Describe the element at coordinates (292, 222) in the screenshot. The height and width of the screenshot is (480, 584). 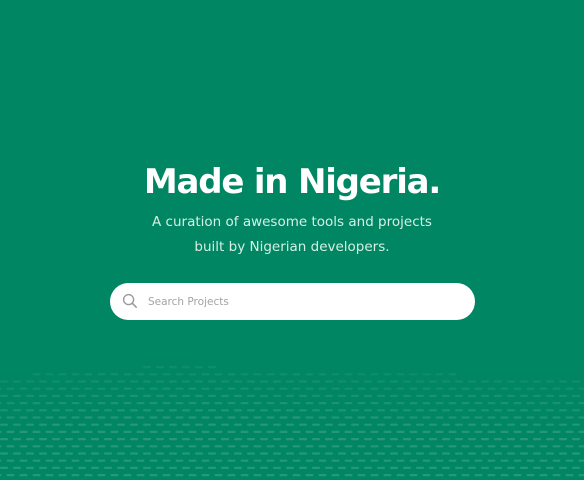
I see `hero-subtitle-line-1: A curation of awesome tools and projects` at that location.